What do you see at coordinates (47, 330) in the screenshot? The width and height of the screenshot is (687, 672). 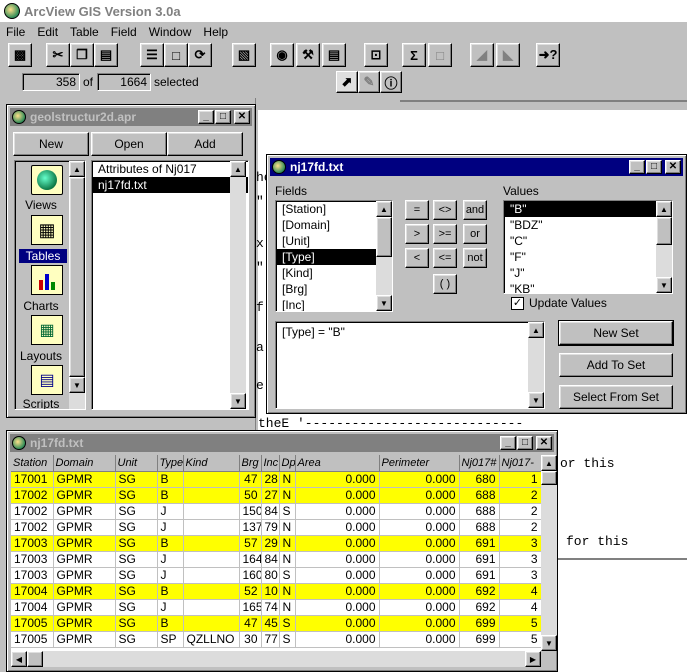 I see `layouts-icon: ▦` at bounding box center [47, 330].